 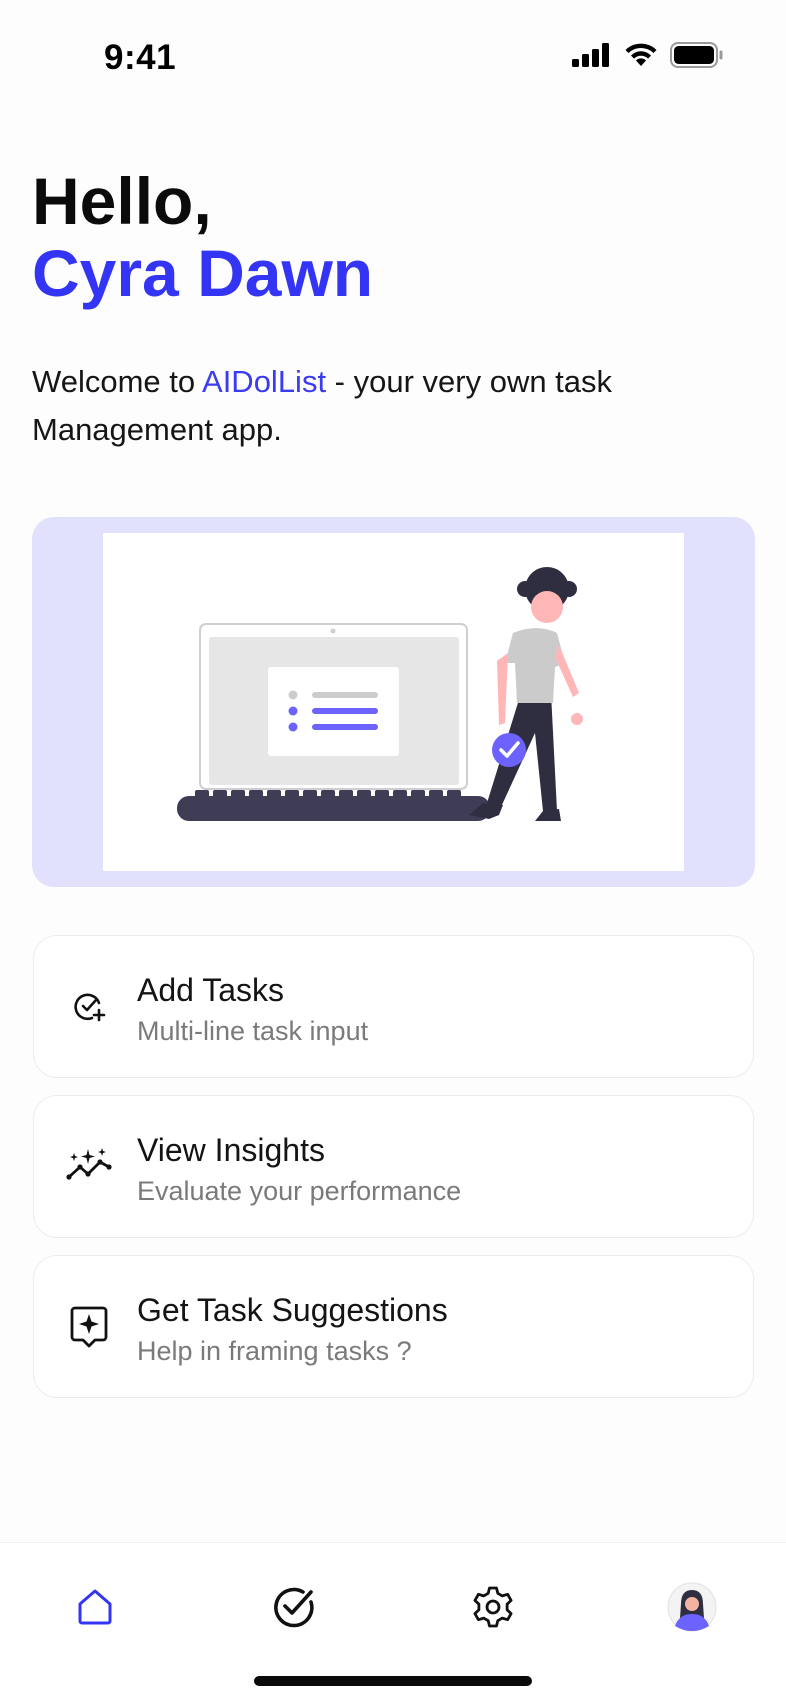 I want to click on check-circle-icon, so click(x=294, y=1609).